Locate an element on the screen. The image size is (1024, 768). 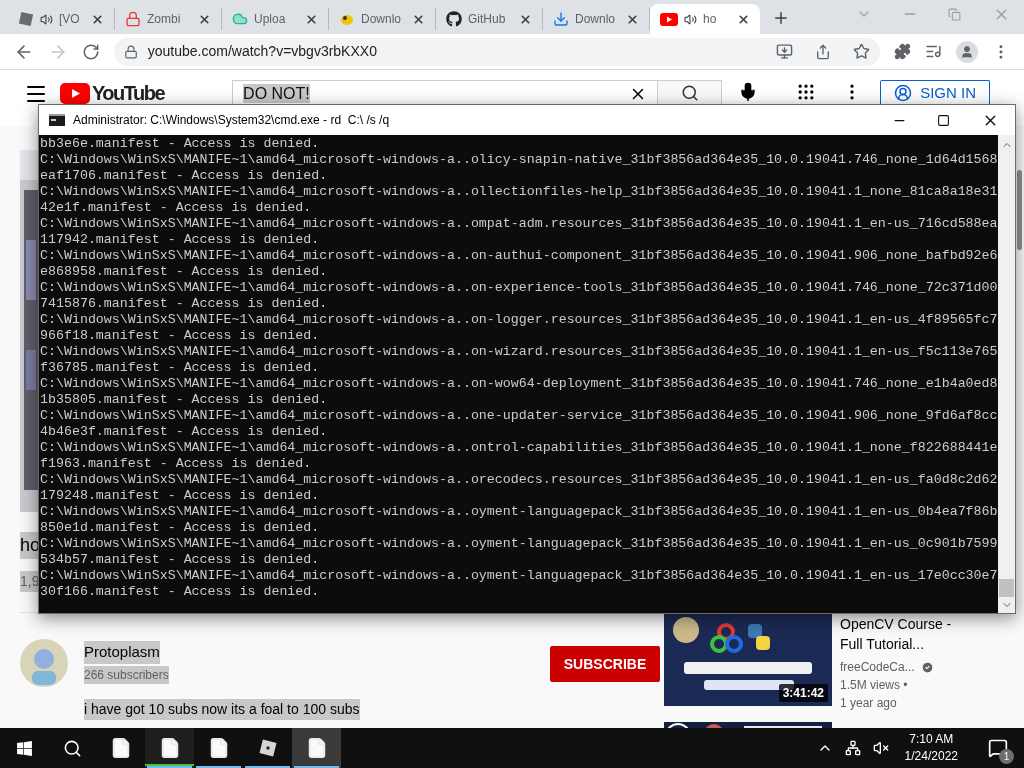
console-line: C:\Windows\WinSxS\MANIFE~1\amd64_microsoft-windows-a..one-updater-service_31bf3856ad364e35_10.0.19041.906_none_9fd6af8cc is located at coordinates (519, 416).